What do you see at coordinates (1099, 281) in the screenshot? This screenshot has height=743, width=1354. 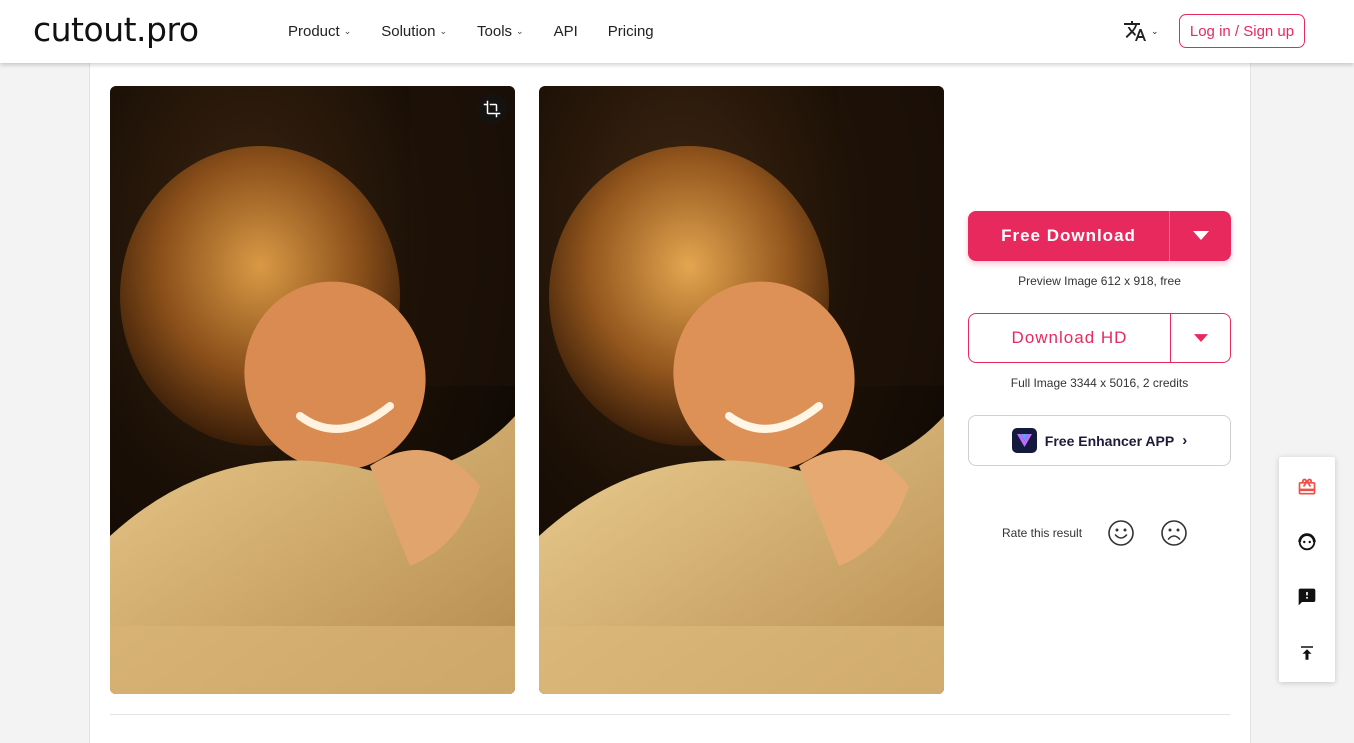 I see `free-download-caption: Preview Image 612 x 918, free` at bounding box center [1099, 281].